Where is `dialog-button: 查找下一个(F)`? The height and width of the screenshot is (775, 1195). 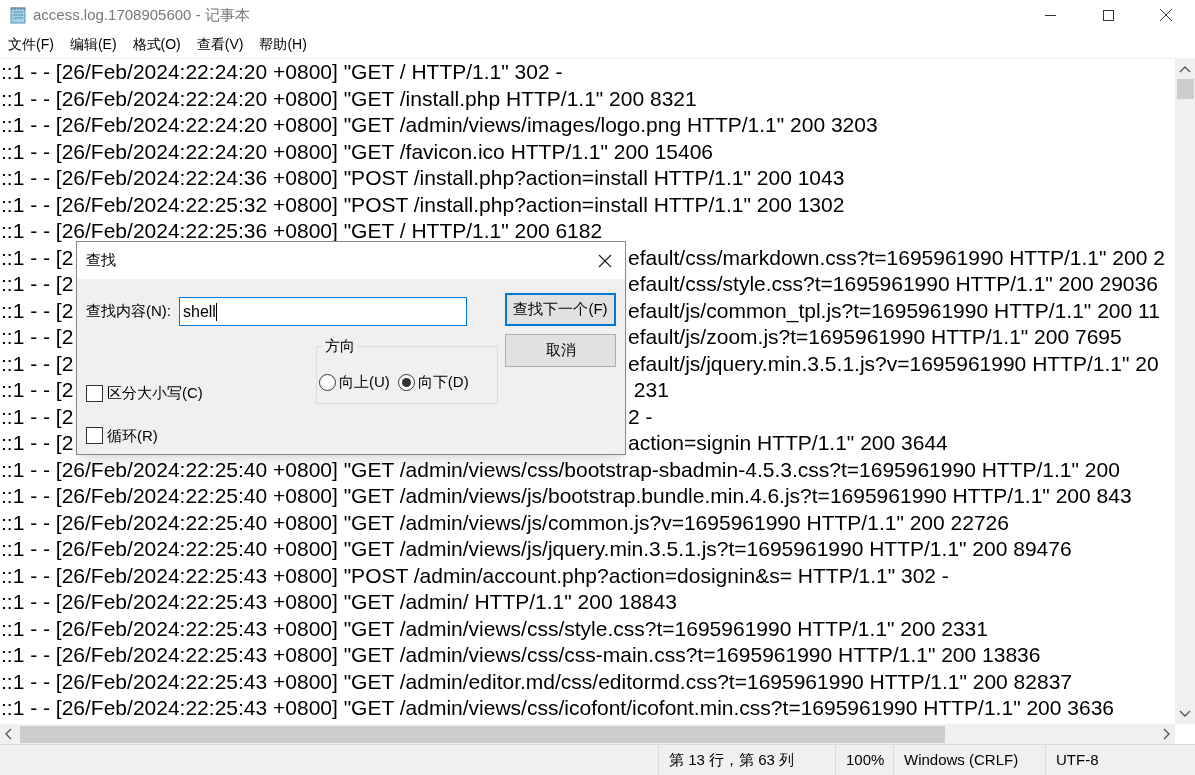
dialog-button: 查找下一个(F) is located at coordinates (560, 309).